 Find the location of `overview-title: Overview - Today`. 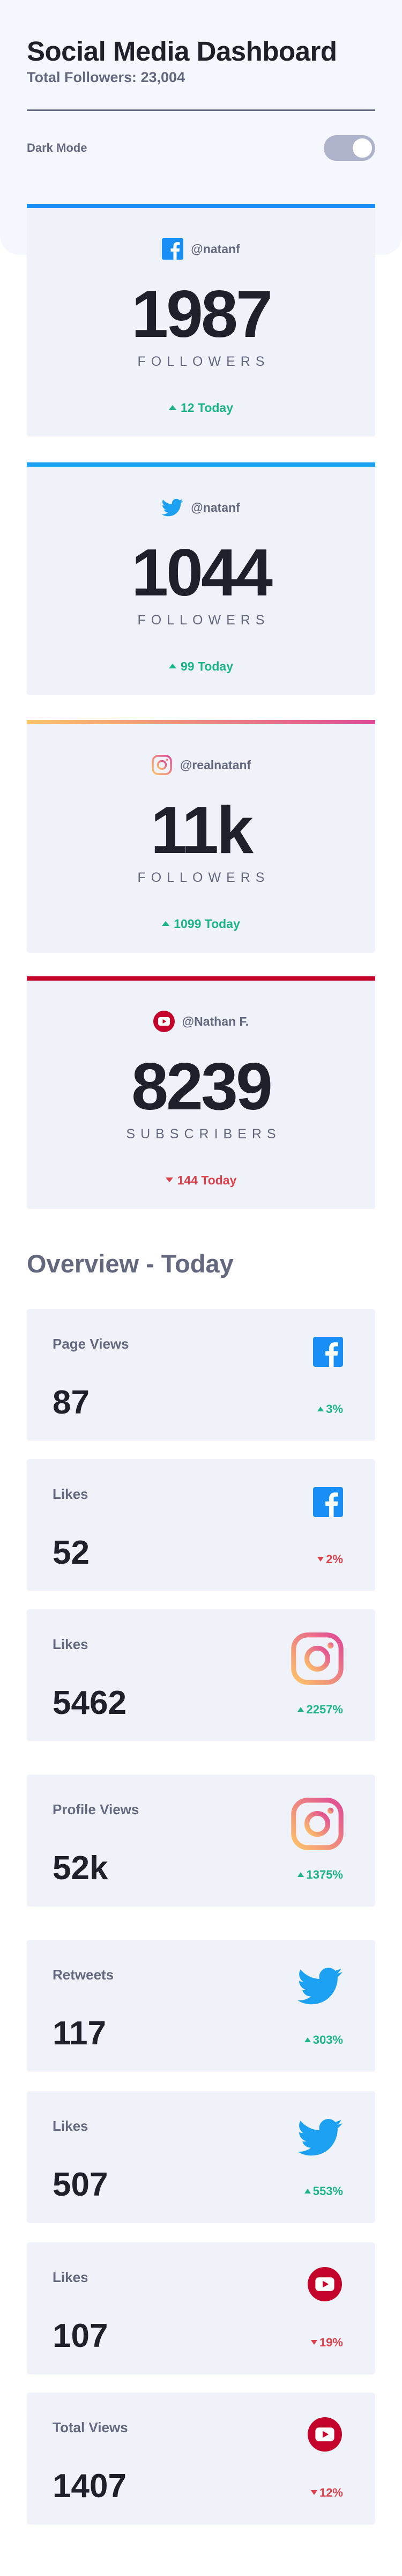

overview-title: Overview - Today is located at coordinates (131, 1263).